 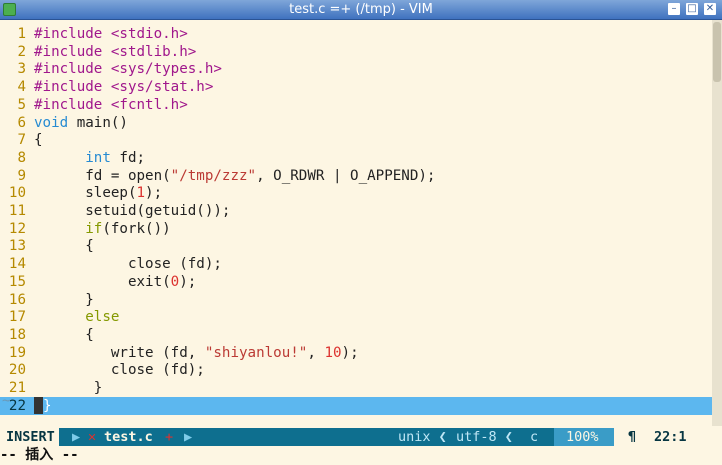 I want to click on code-token: <stdio.h>, so click(x=149, y=34).